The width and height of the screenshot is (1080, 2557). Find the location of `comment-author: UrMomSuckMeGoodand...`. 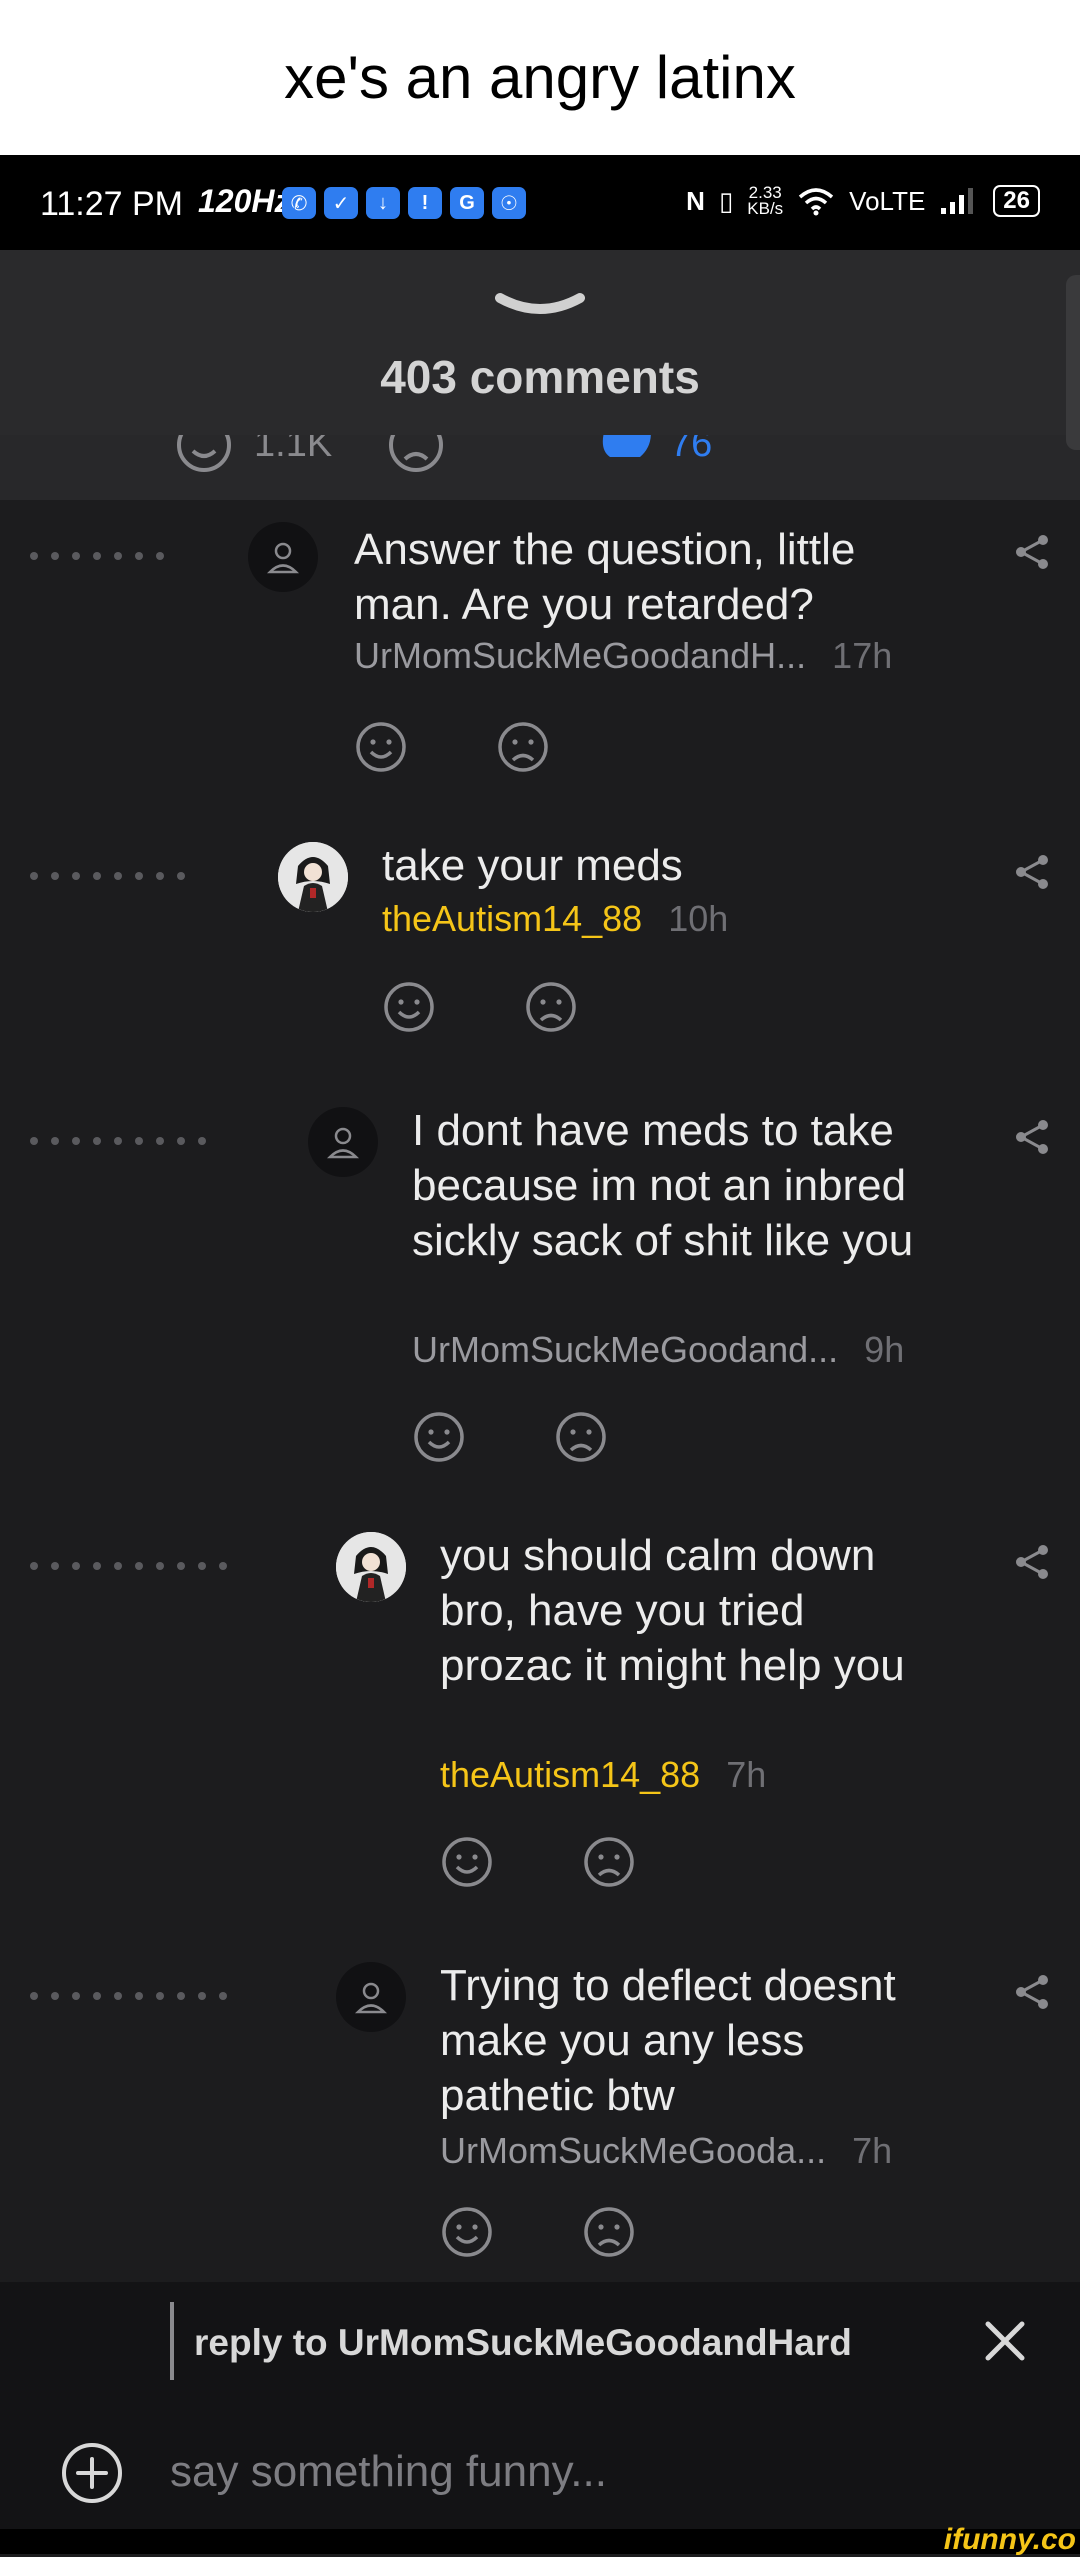

comment-author: UrMomSuckMeGoodand... is located at coordinates (625, 1349).